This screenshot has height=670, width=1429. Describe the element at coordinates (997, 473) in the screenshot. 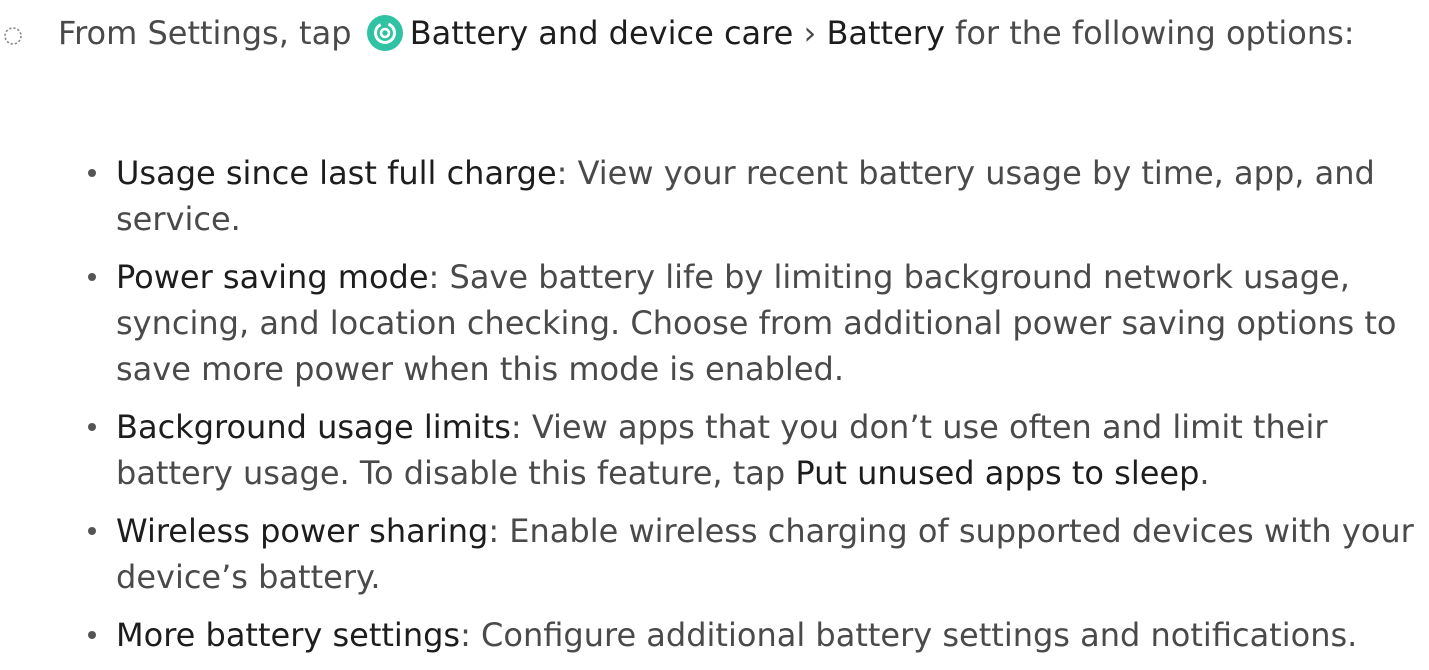

I see `item-link-text: Put unused apps to sleep` at that location.